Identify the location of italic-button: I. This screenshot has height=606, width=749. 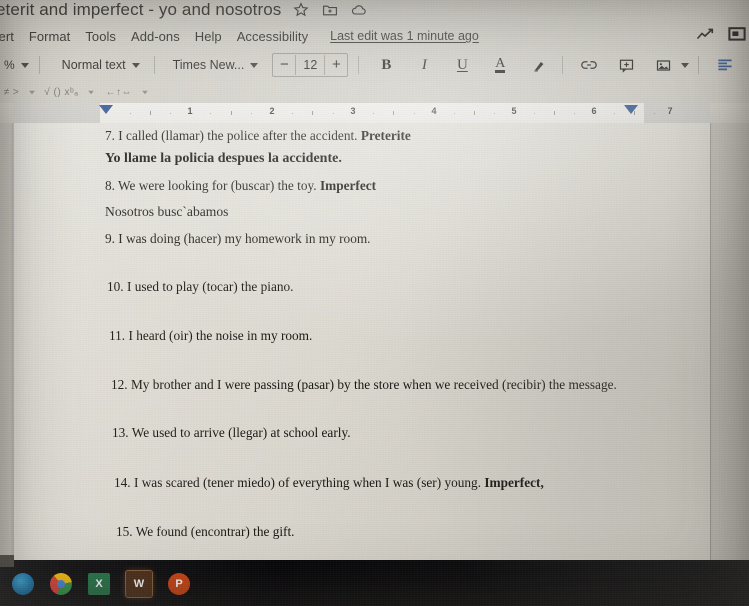
(424, 65).